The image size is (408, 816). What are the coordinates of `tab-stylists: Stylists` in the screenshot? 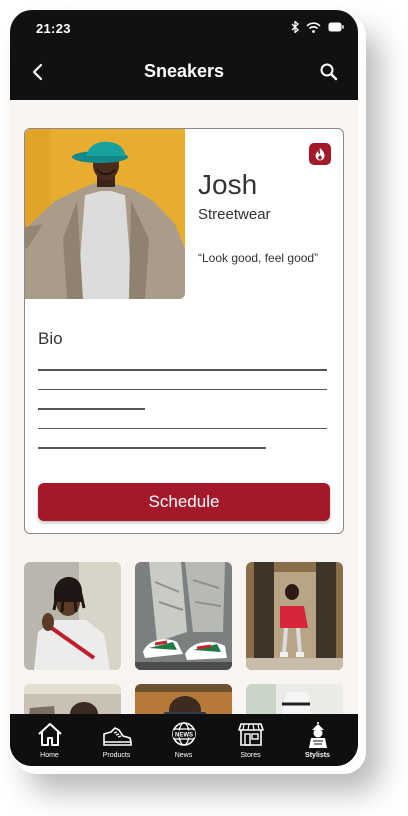 It's located at (317, 740).